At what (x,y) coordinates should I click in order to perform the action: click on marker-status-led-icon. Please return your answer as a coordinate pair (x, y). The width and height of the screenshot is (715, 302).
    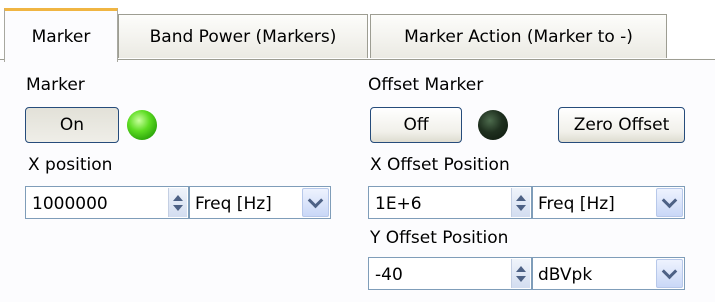
    Looking at the image, I should click on (142, 125).